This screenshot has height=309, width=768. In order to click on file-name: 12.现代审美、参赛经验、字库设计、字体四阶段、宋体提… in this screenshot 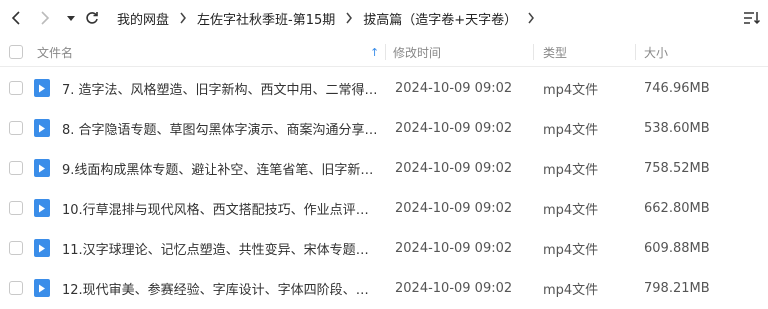, I will do `click(221, 288)`.